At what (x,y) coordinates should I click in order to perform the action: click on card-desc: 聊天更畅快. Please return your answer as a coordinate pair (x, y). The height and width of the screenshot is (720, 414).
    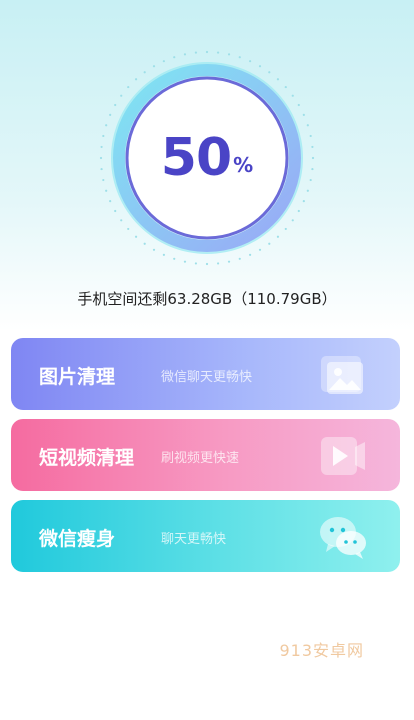
    Looking at the image, I should click on (194, 539).